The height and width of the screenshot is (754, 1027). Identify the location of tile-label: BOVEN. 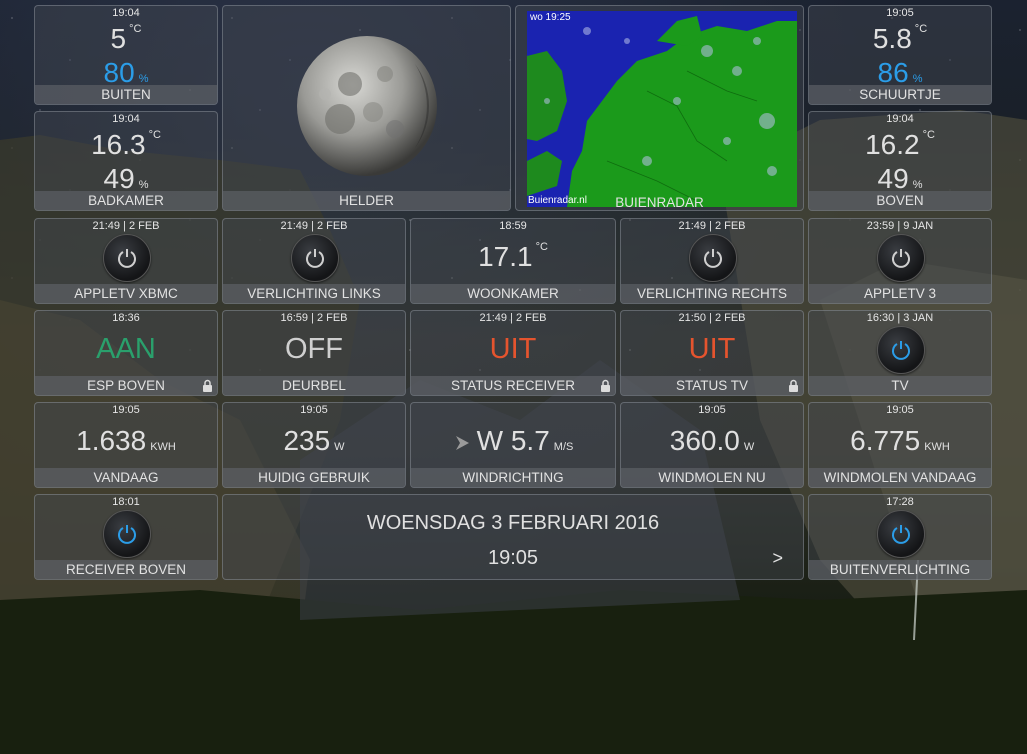
(900, 200).